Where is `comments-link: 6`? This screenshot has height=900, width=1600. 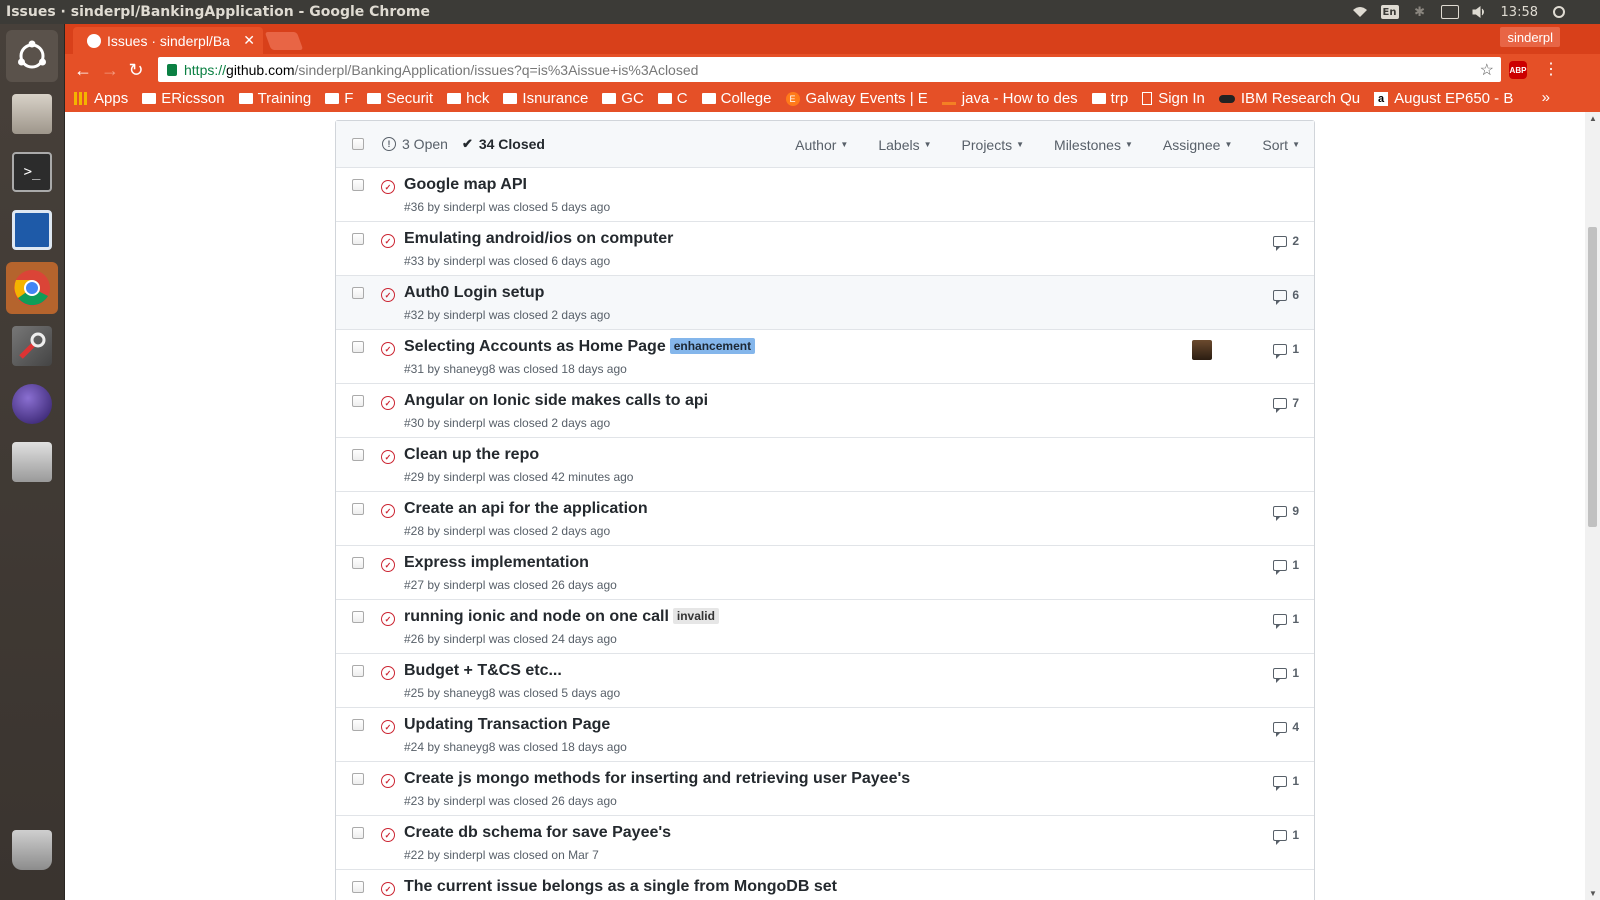
comments-link: 6 is located at coordinates (1286, 296).